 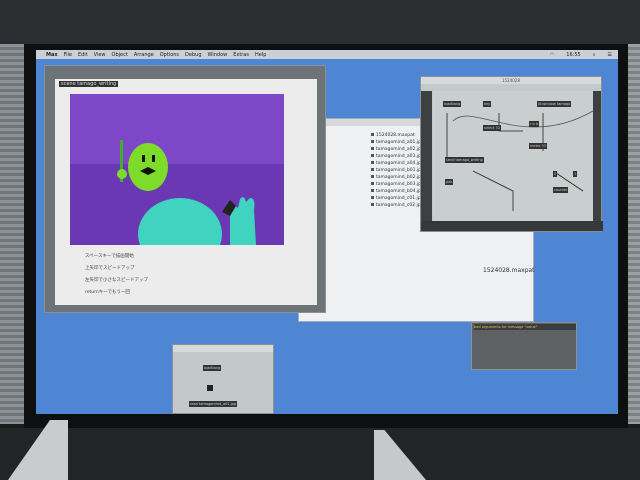 I want to click on floor, so click(x=320, y=454).